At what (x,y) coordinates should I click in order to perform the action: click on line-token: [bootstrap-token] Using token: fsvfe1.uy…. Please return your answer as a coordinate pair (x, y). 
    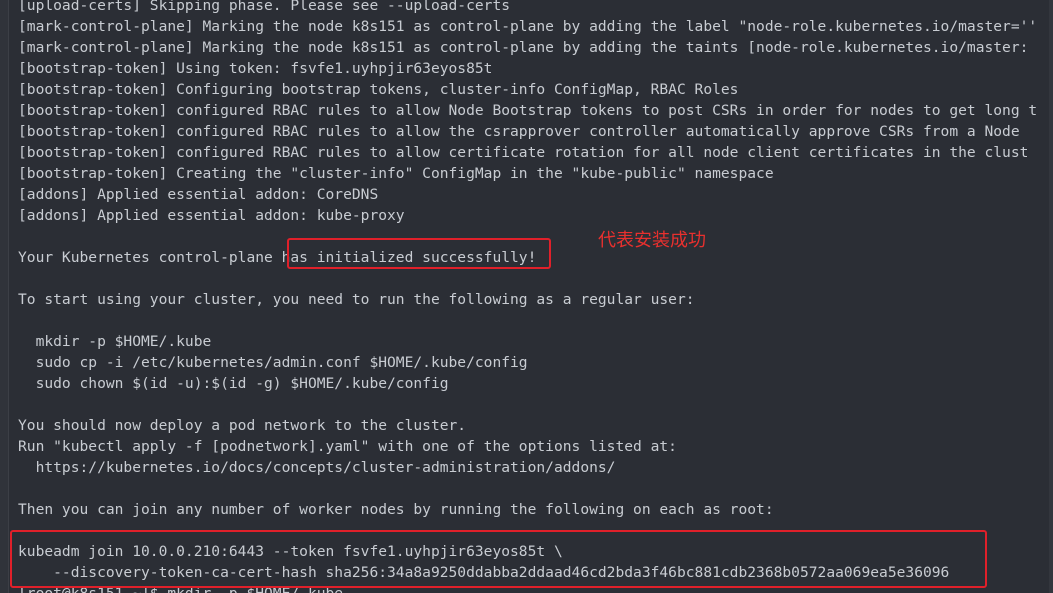
    Looking at the image, I should click on (255, 68).